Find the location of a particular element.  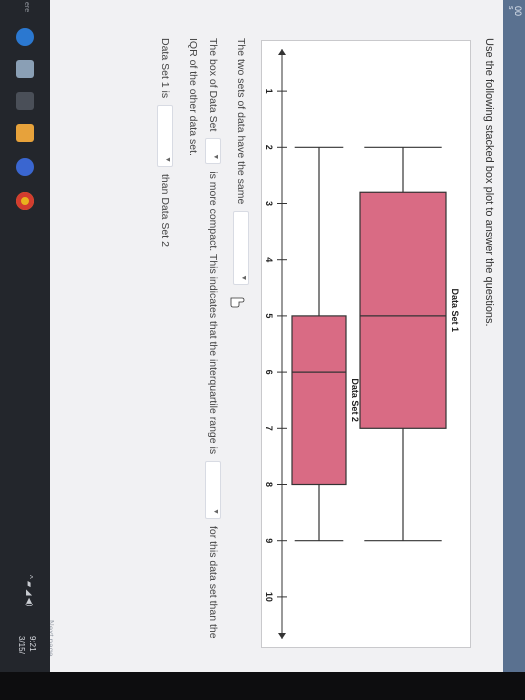

question-2-prefix: The box of Data Set is located at coordinates (213, 85).